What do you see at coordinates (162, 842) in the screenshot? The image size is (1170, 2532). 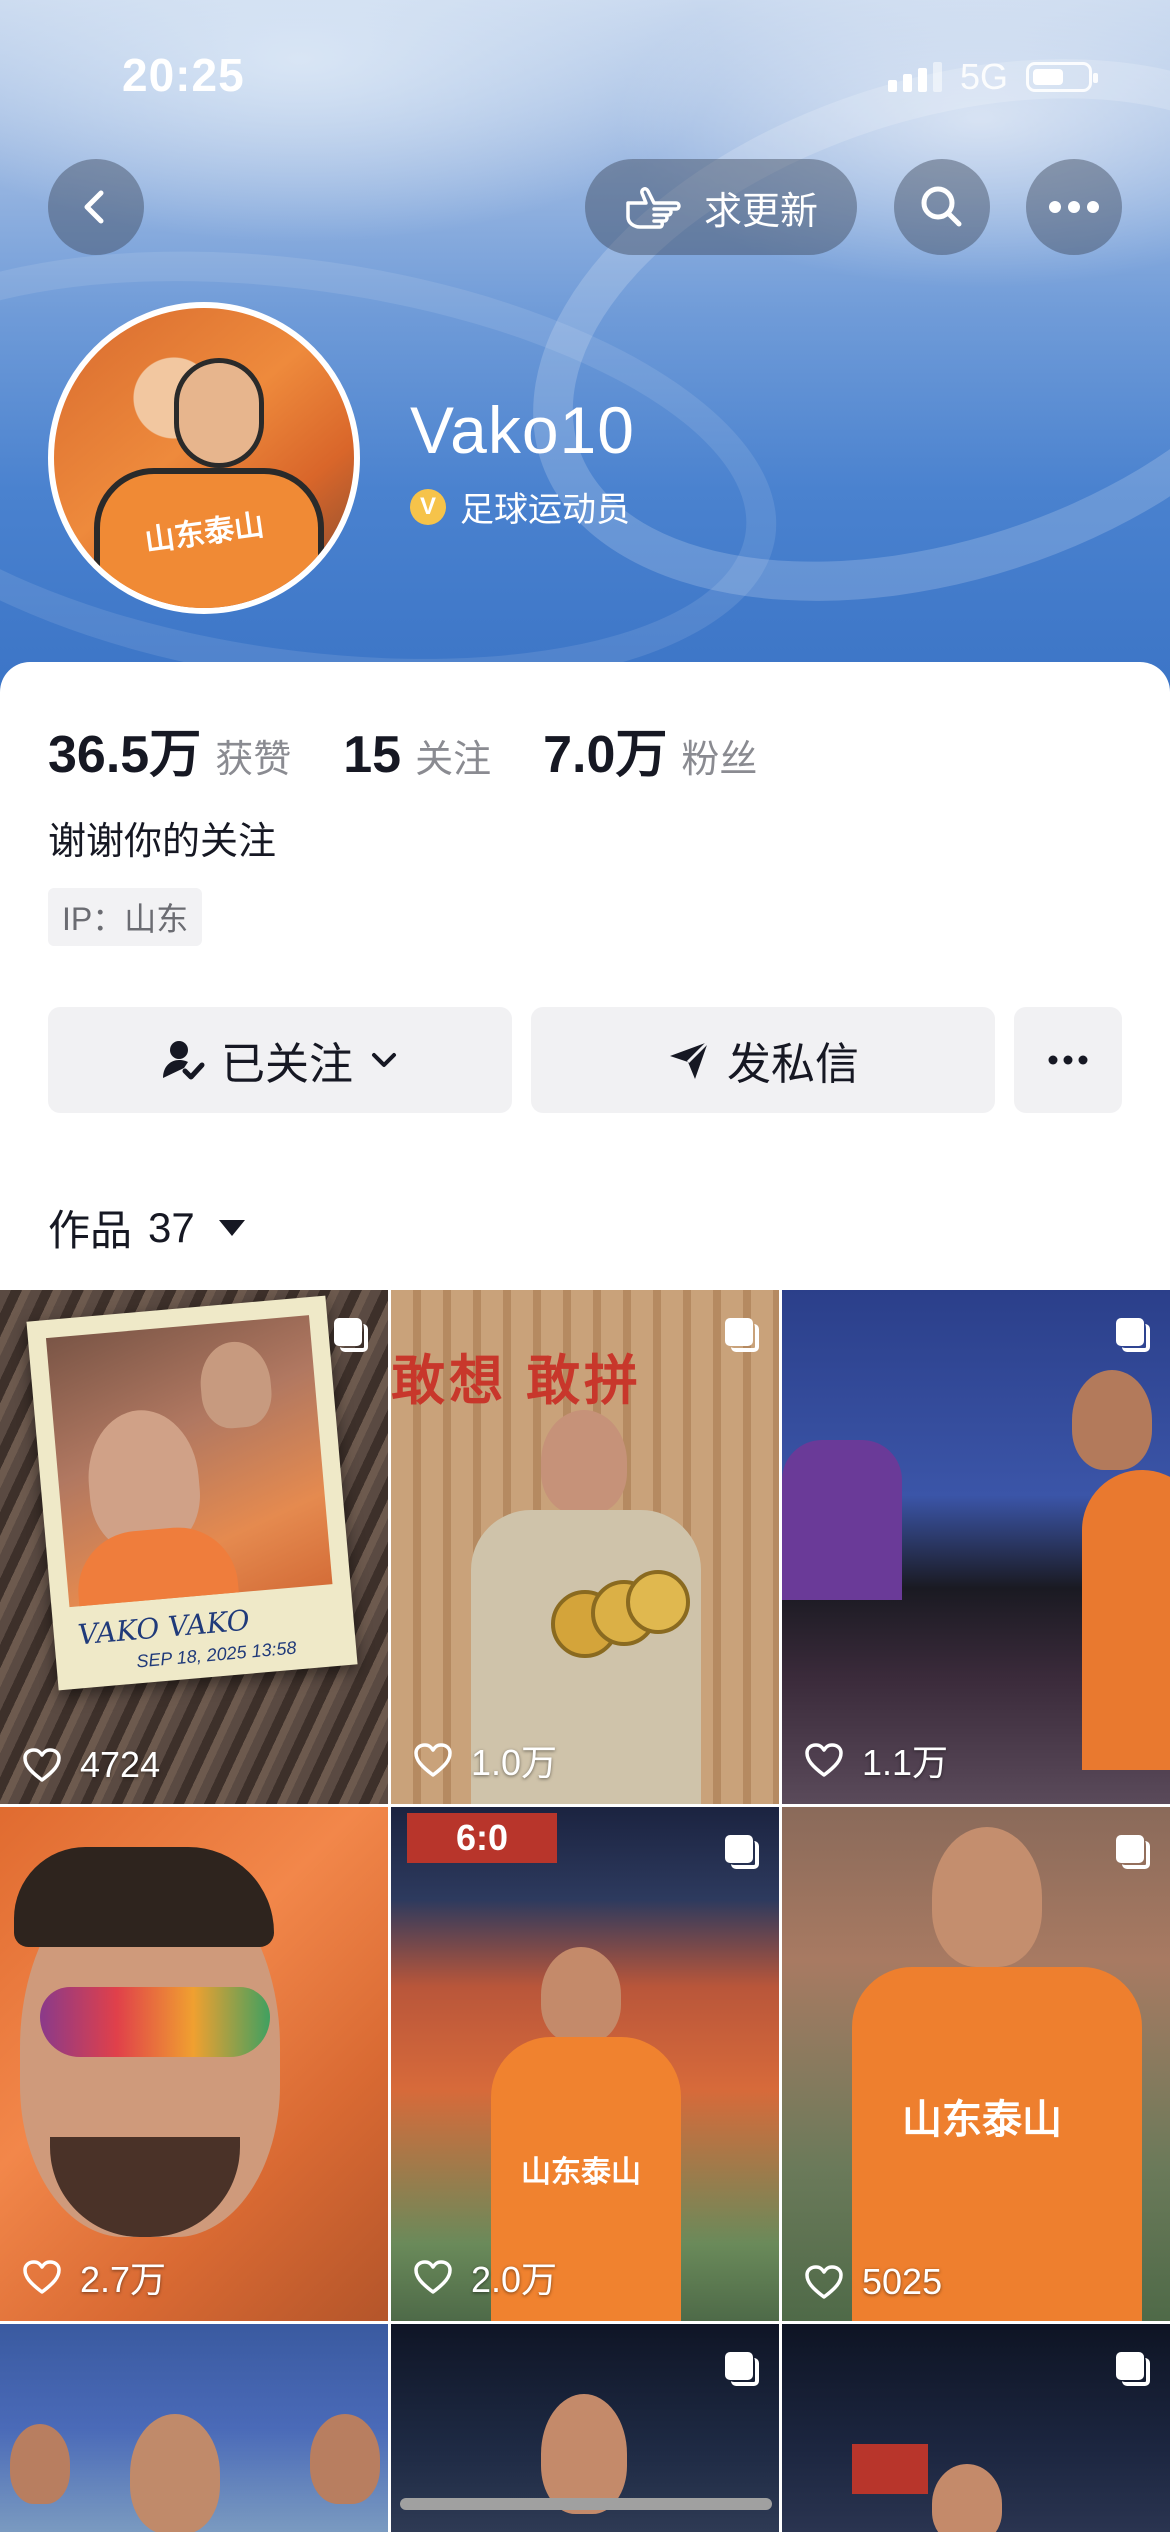 I see `profile-bio: 谢谢你的关注` at bounding box center [162, 842].